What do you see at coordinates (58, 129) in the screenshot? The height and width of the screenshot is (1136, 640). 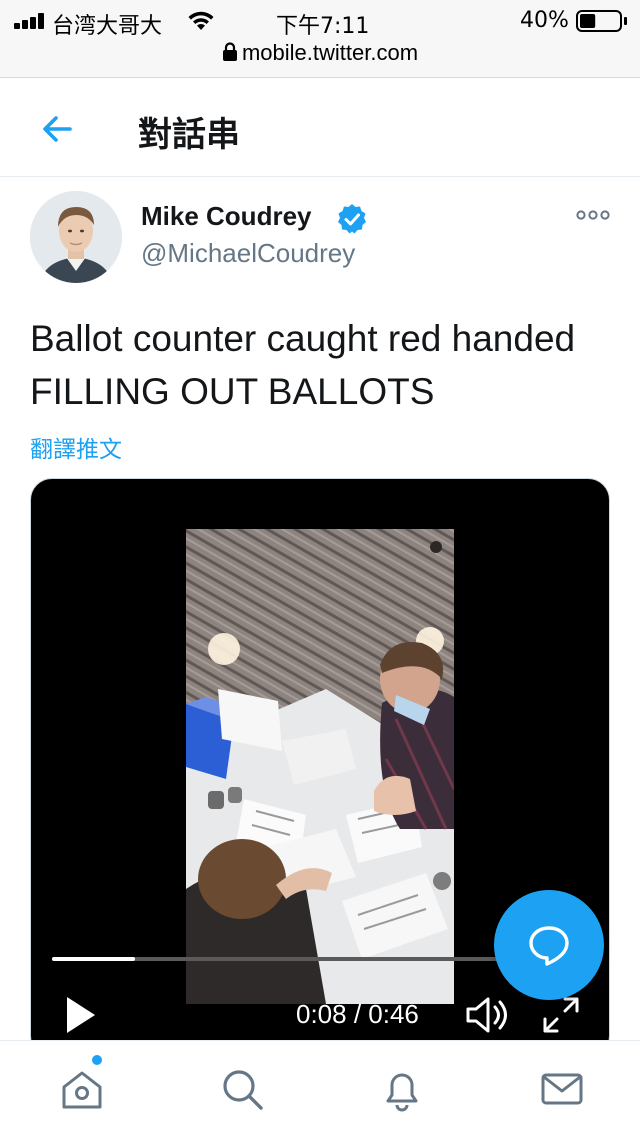 I see `back-arrow-icon` at bounding box center [58, 129].